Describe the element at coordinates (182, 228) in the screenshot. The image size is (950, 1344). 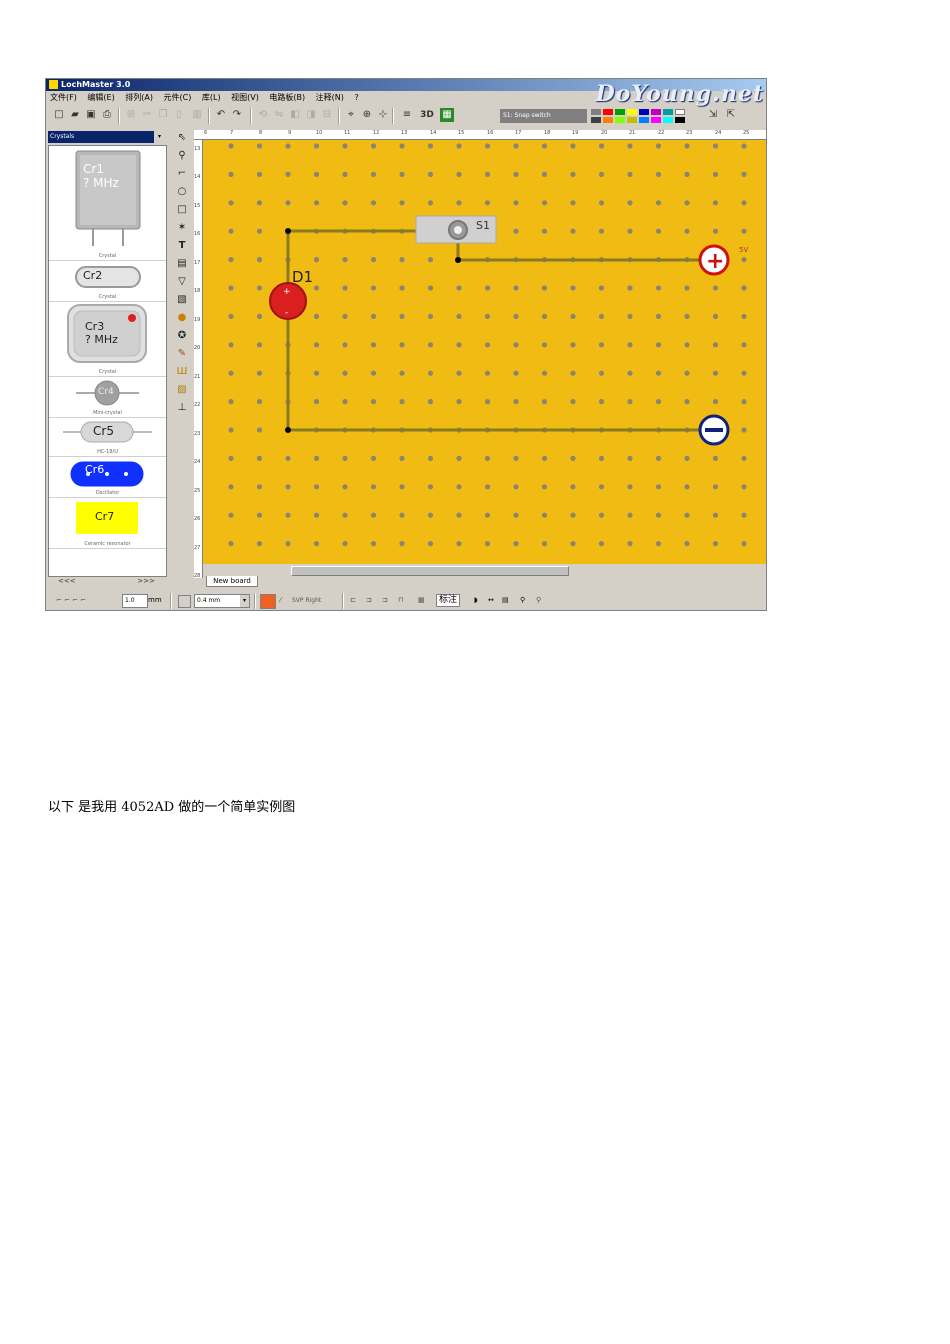
I see `polygon-tool-icon: ✶` at that location.